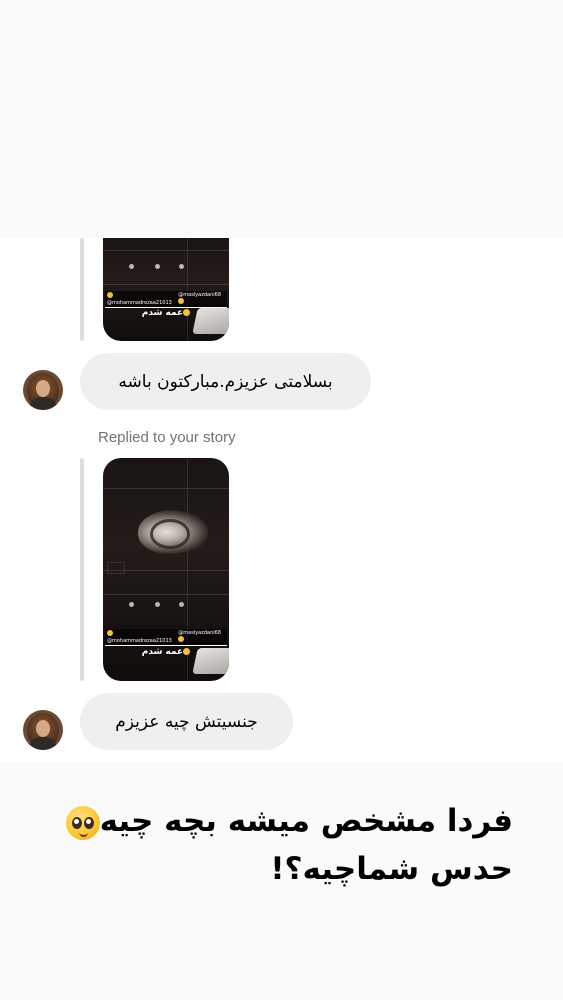  I want to click on message-bubble: بسلامتی عزیزم.مبارکتون باشه, so click(225, 381).